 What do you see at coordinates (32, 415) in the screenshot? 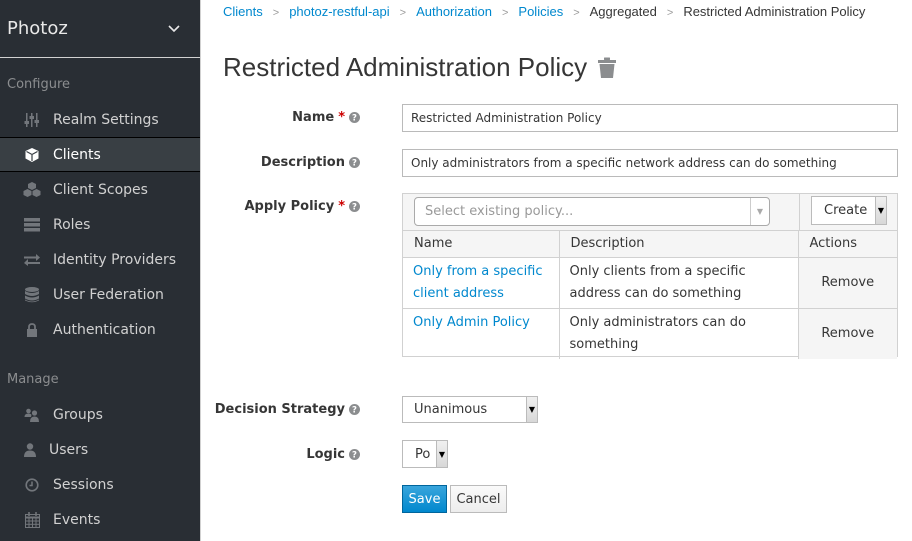
I see `users-icon` at bounding box center [32, 415].